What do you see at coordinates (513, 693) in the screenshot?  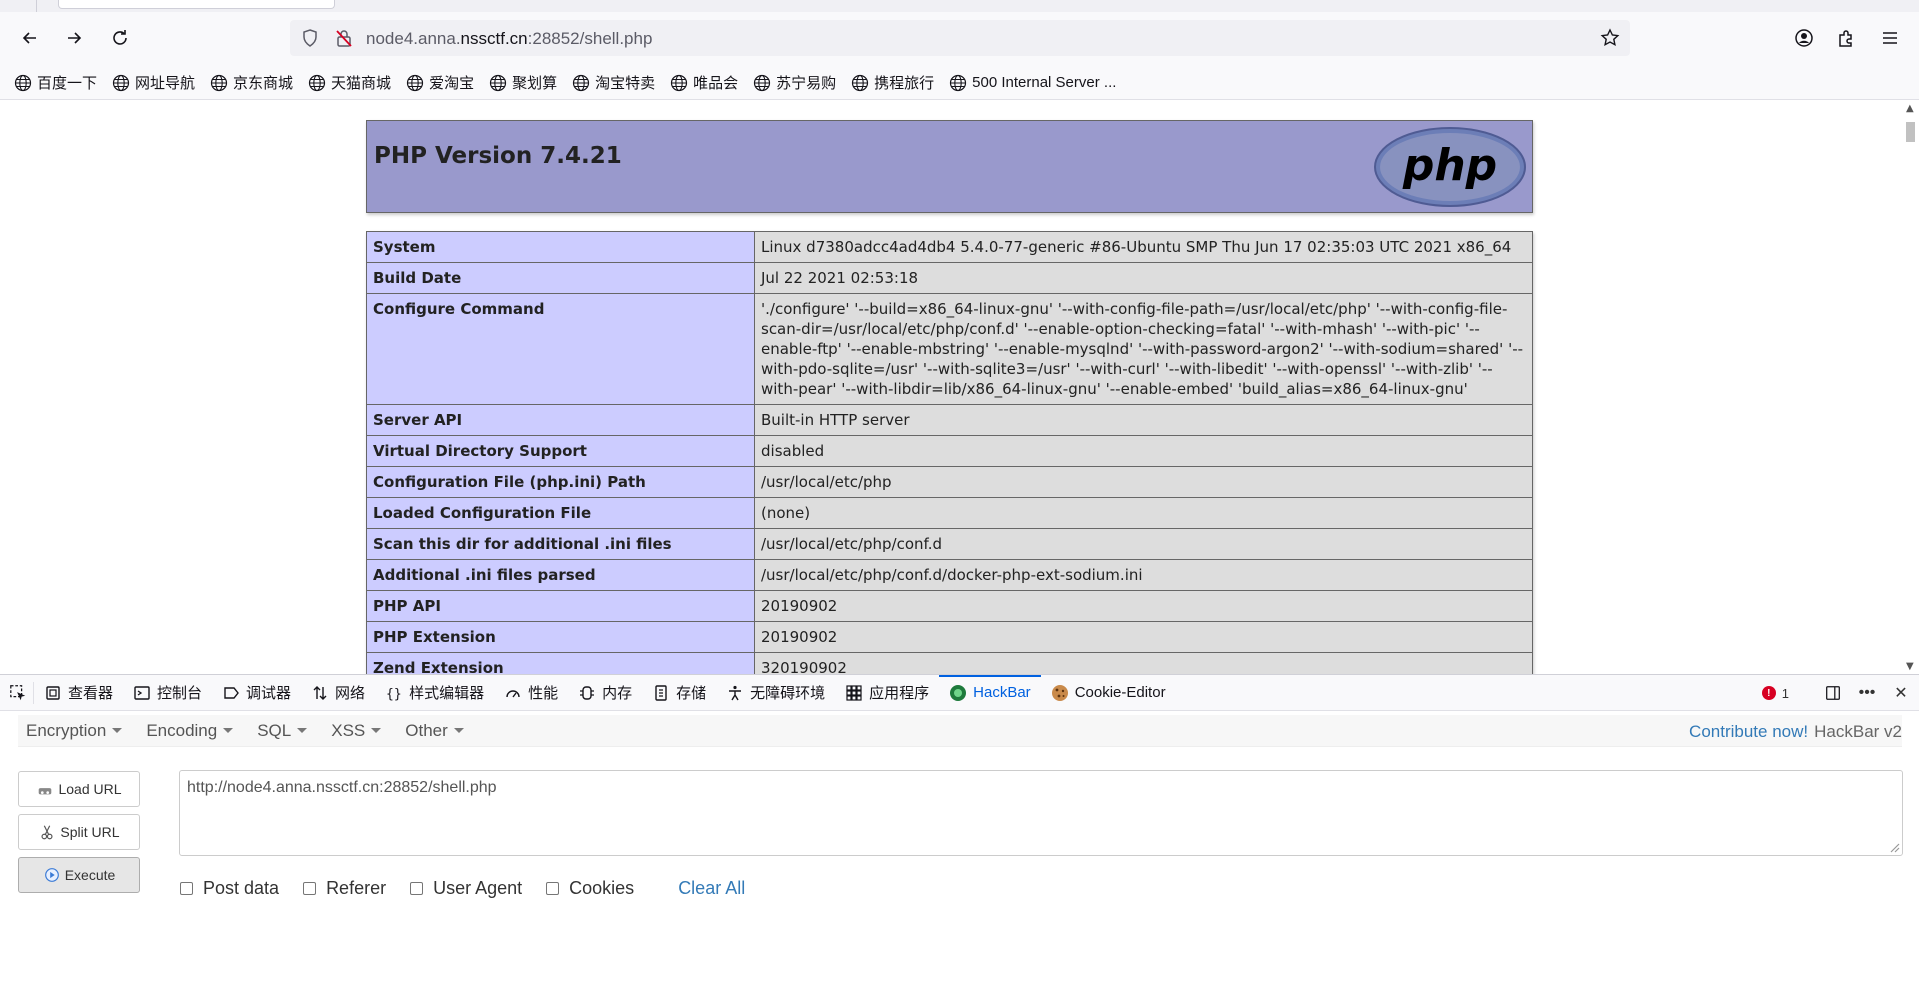 I see `performance-icon` at bounding box center [513, 693].